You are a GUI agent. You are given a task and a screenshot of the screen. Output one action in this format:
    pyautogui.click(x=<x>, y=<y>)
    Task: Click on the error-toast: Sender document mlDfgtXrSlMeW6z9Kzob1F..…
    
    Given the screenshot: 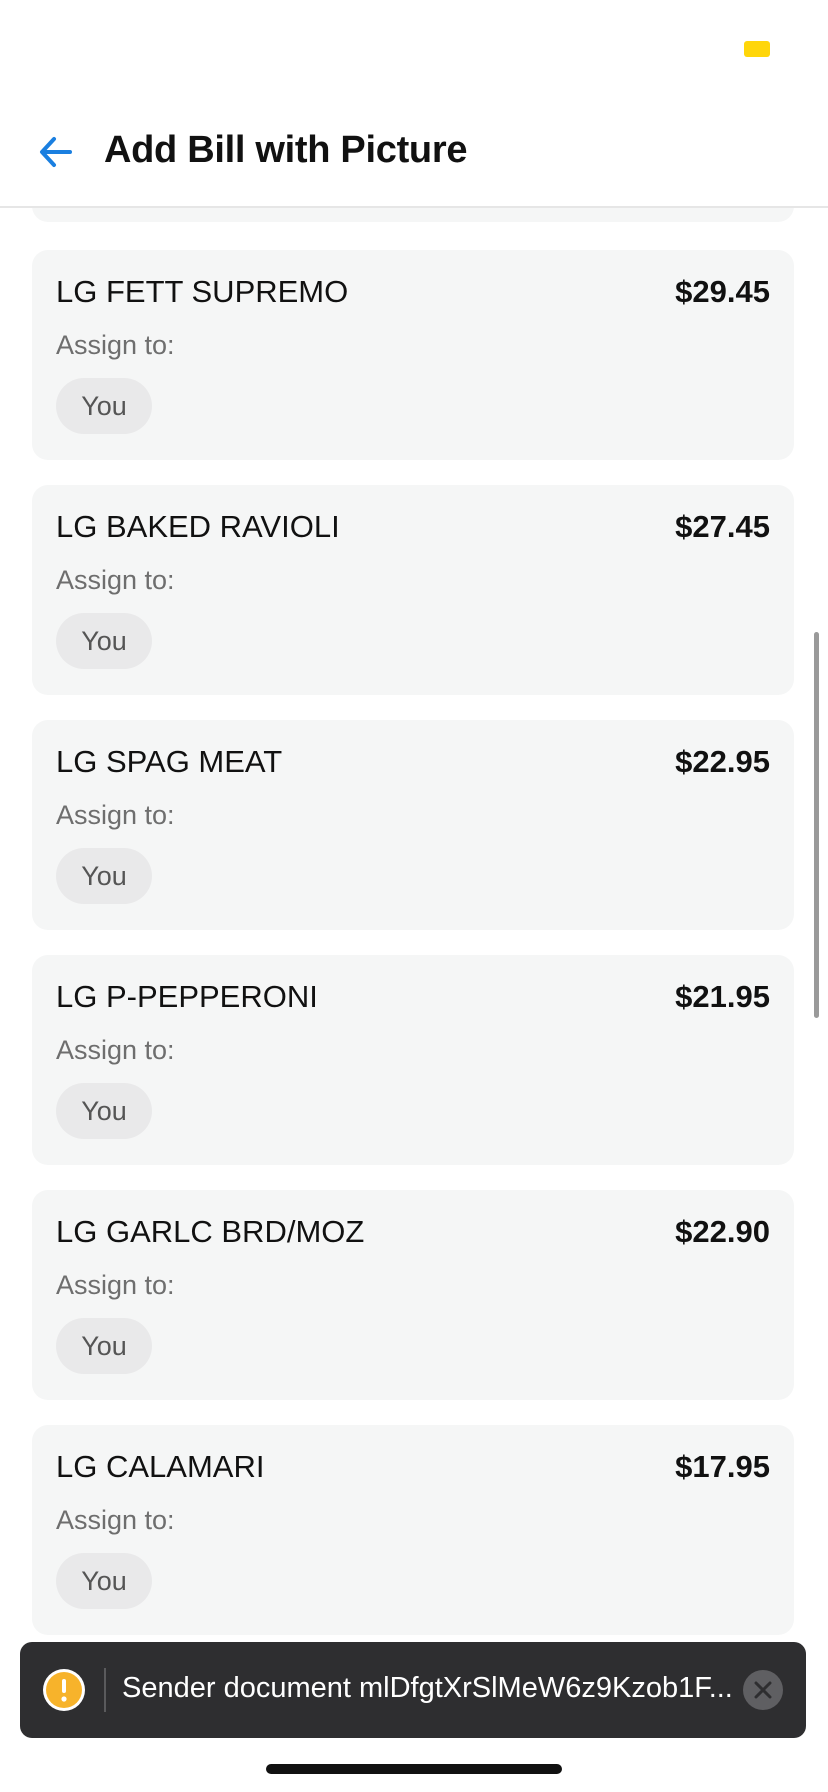 What is the action you would take?
    pyautogui.click(x=413, y=1690)
    